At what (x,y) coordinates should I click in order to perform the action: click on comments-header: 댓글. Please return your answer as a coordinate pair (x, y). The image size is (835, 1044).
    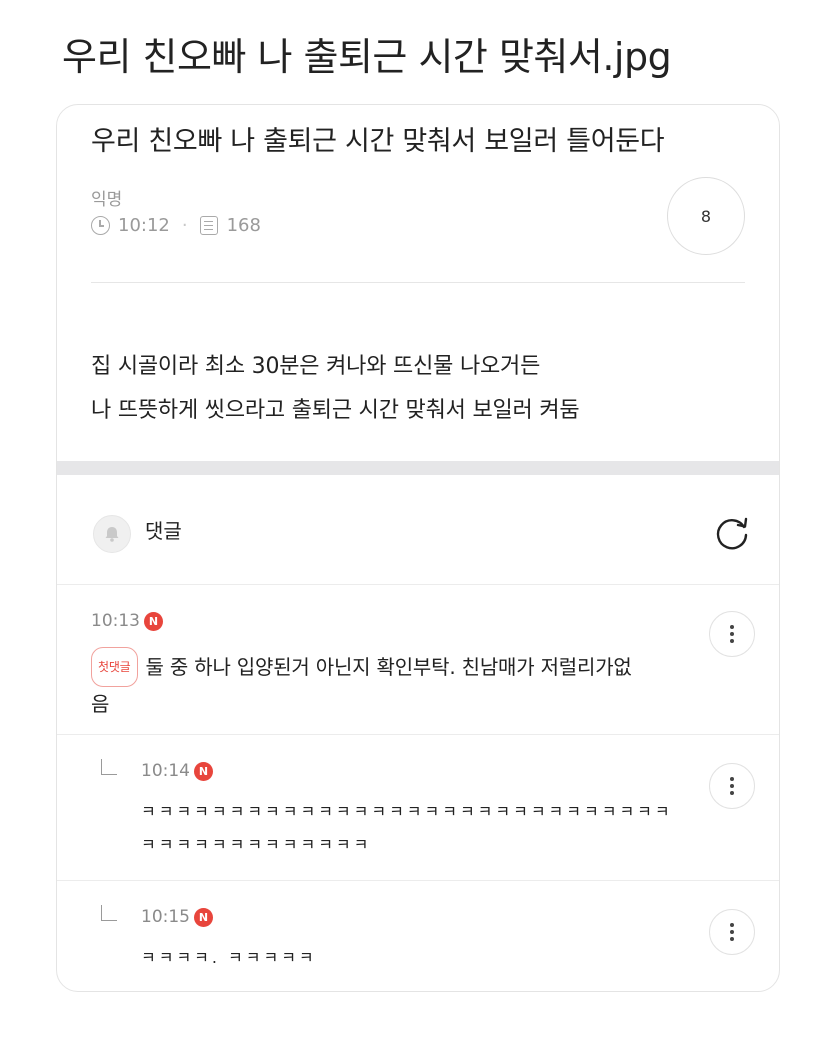
    Looking at the image, I should click on (418, 530).